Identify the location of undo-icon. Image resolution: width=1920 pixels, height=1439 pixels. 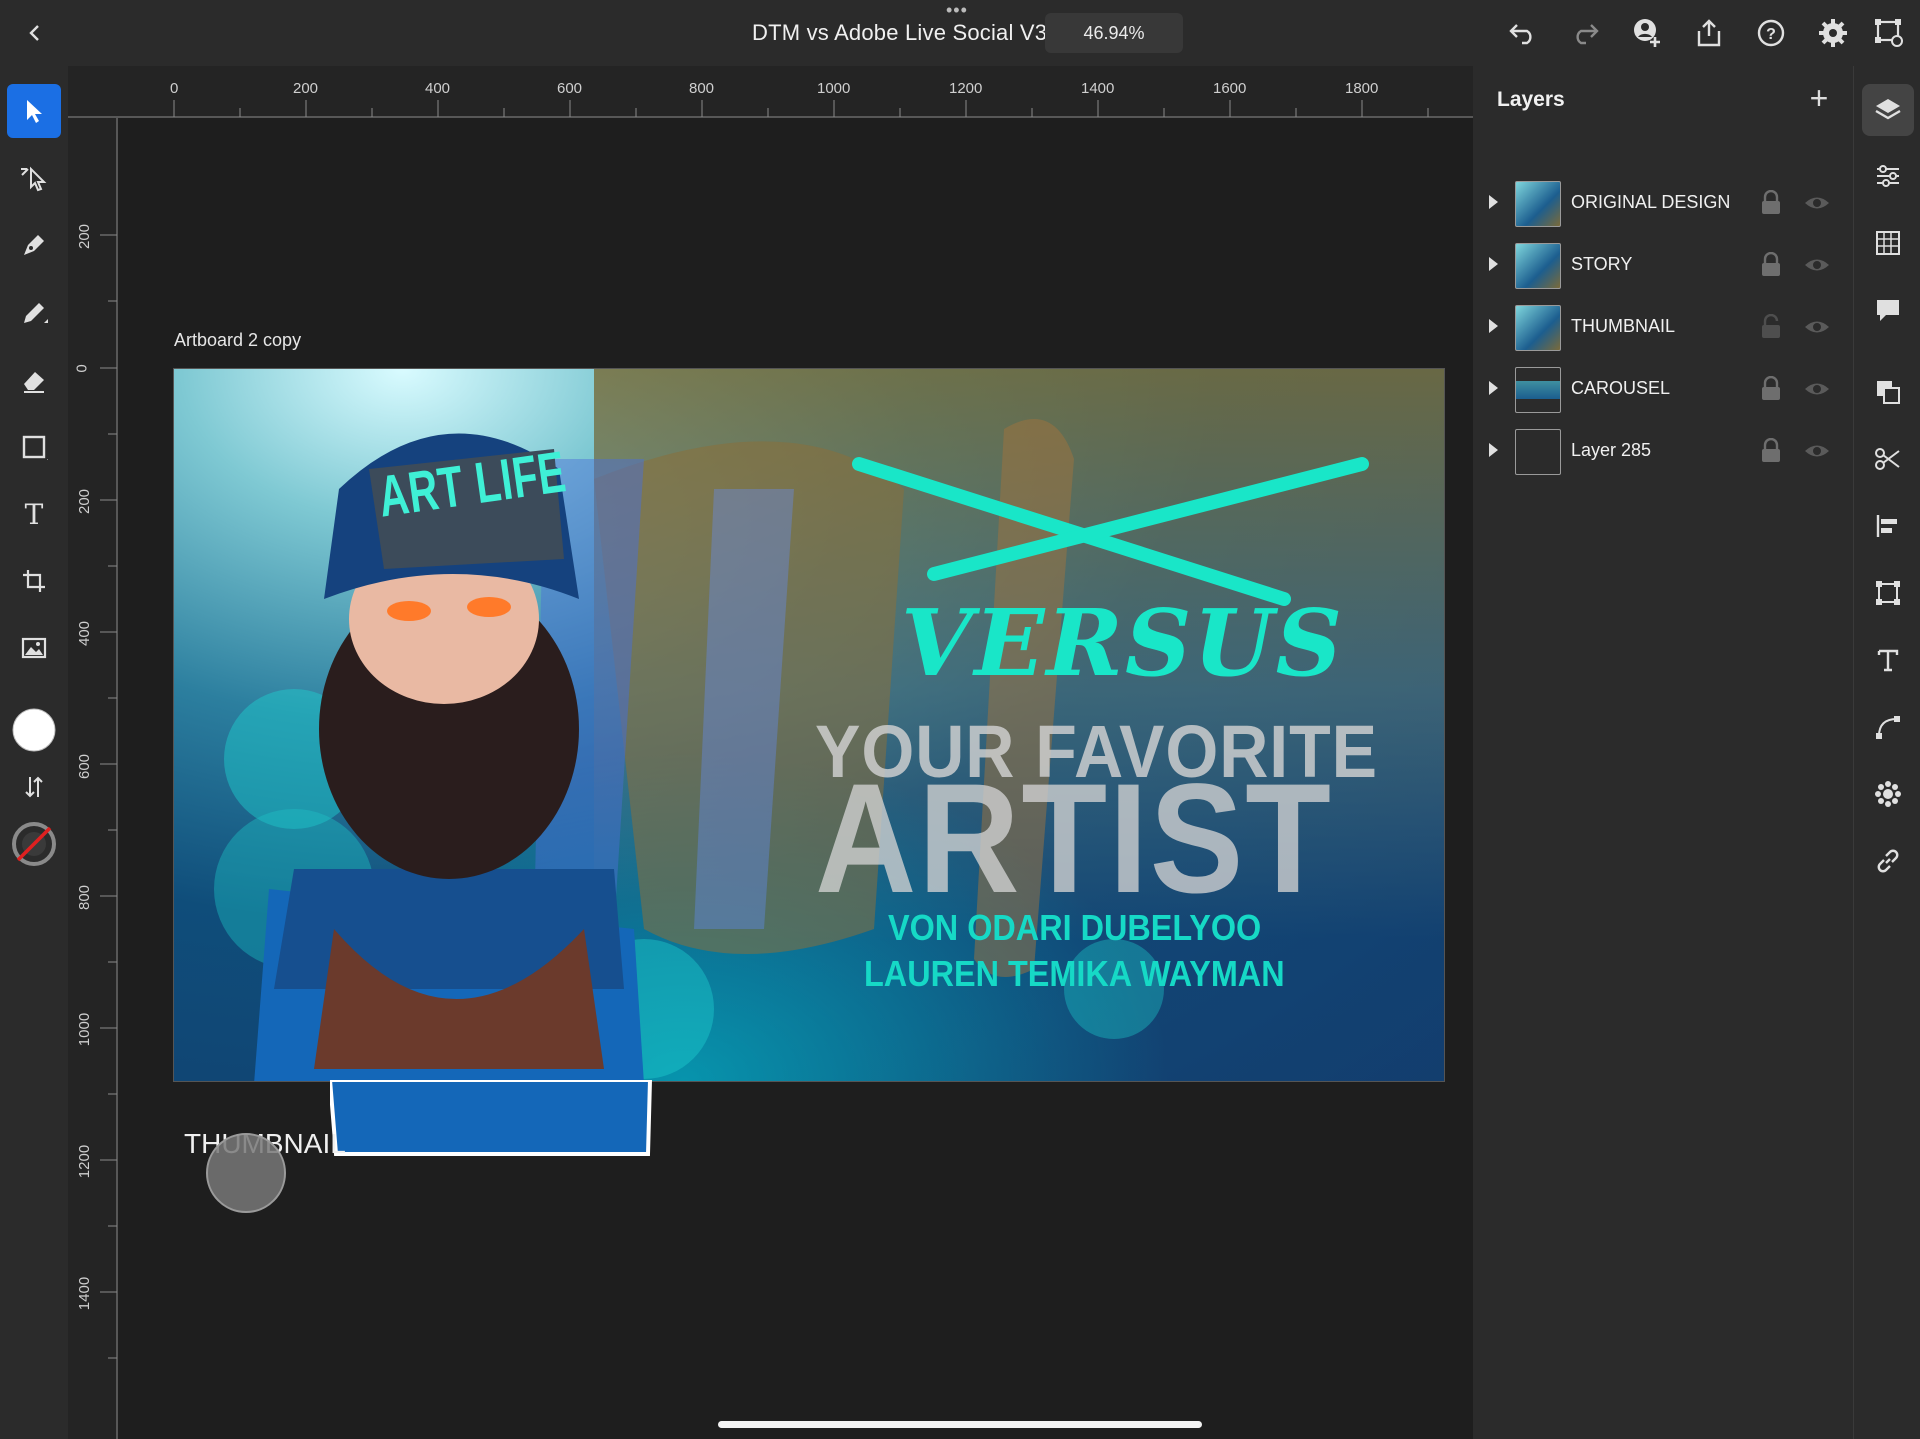
(1523, 33).